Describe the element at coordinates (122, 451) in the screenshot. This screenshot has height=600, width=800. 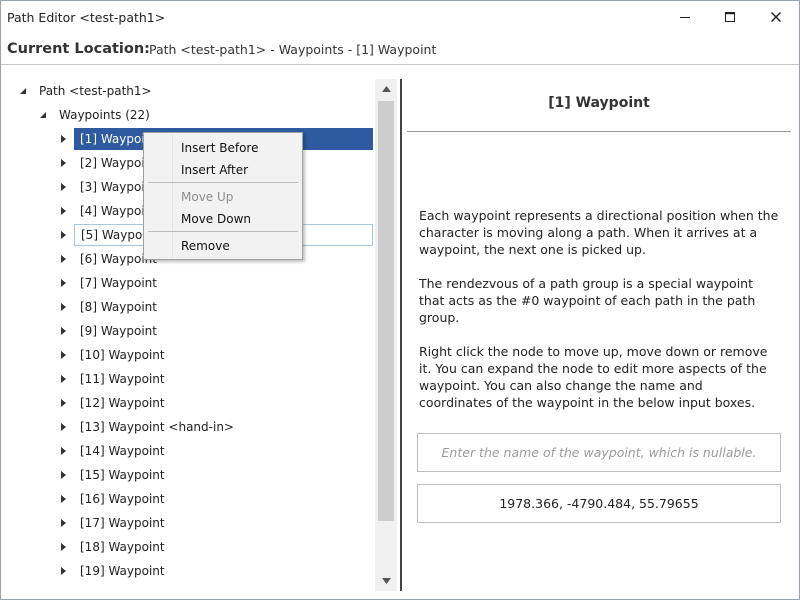
I see `tree-item-label: [14] Waypoint` at that location.